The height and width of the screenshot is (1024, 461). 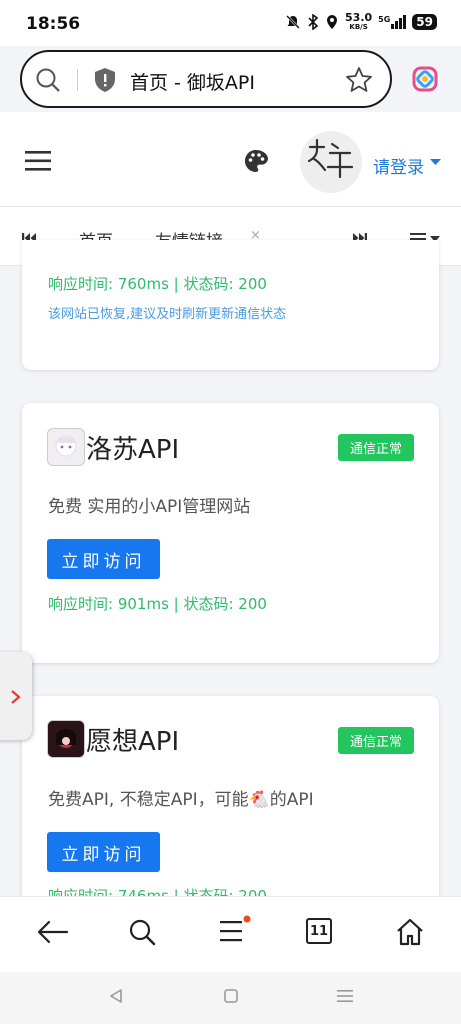 I want to click on address-bar: 首页 - 御坂API, so click(x=206, y=79).